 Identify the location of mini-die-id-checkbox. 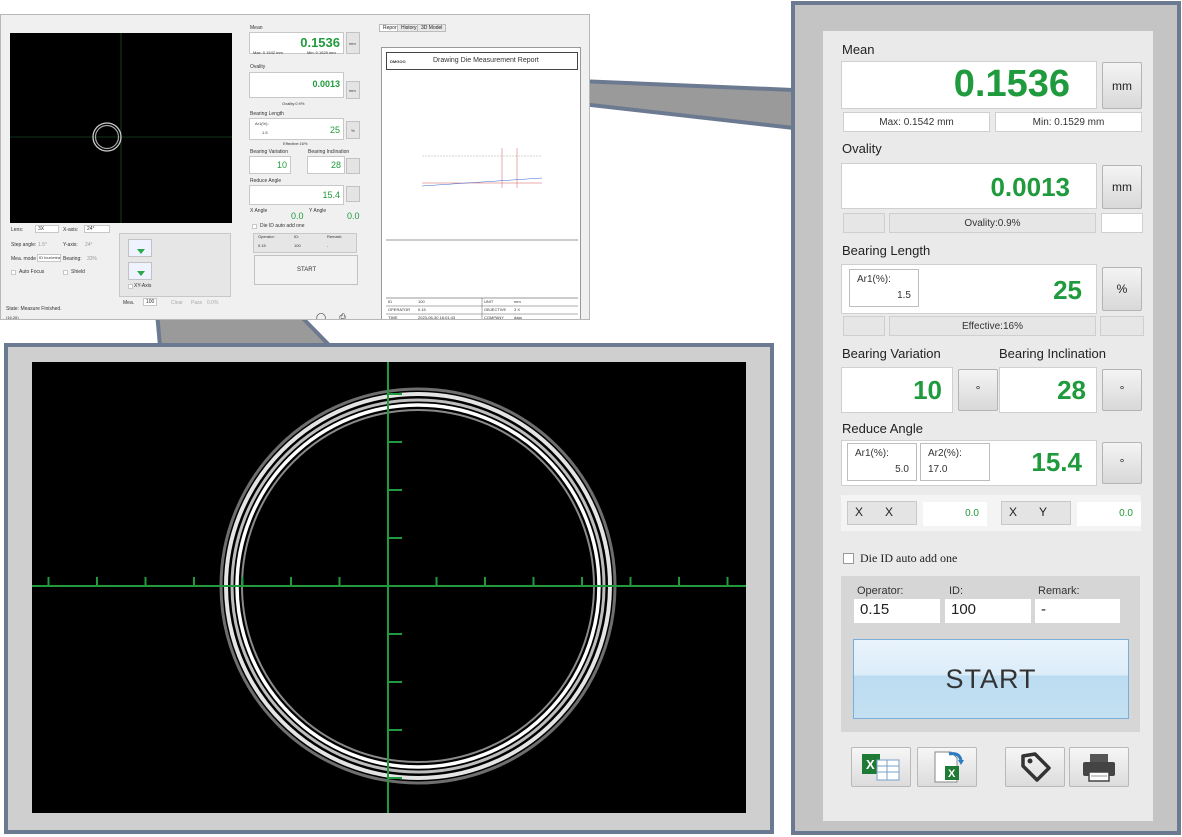
(254, 226).